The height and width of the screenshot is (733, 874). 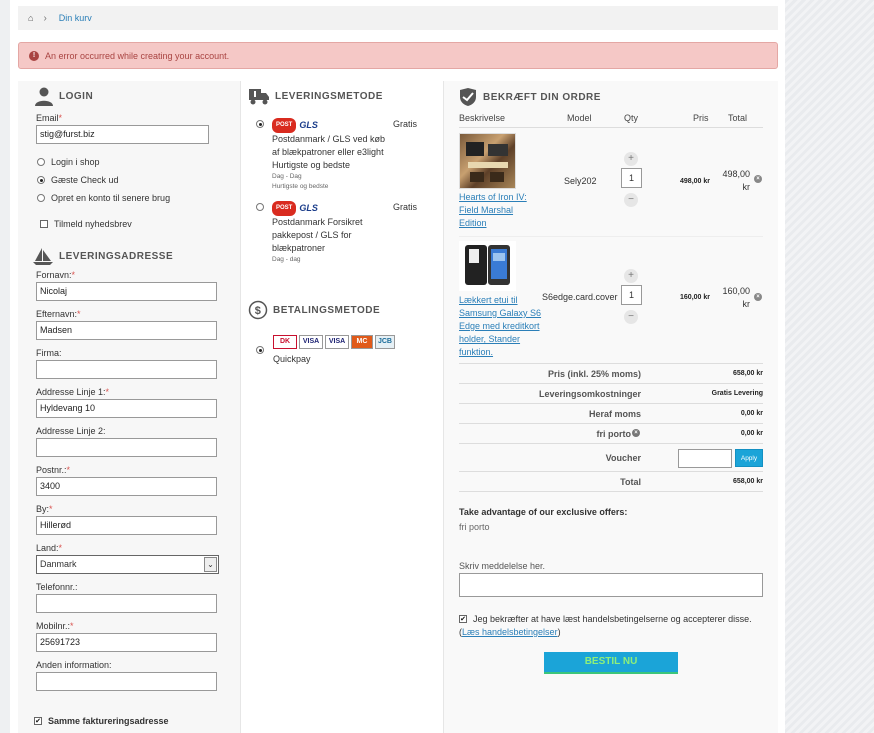 What do you see at coordinates (126, 291) in the screenshot?
I see `address-field: Nicolaj` at bounding box center [126, 291].